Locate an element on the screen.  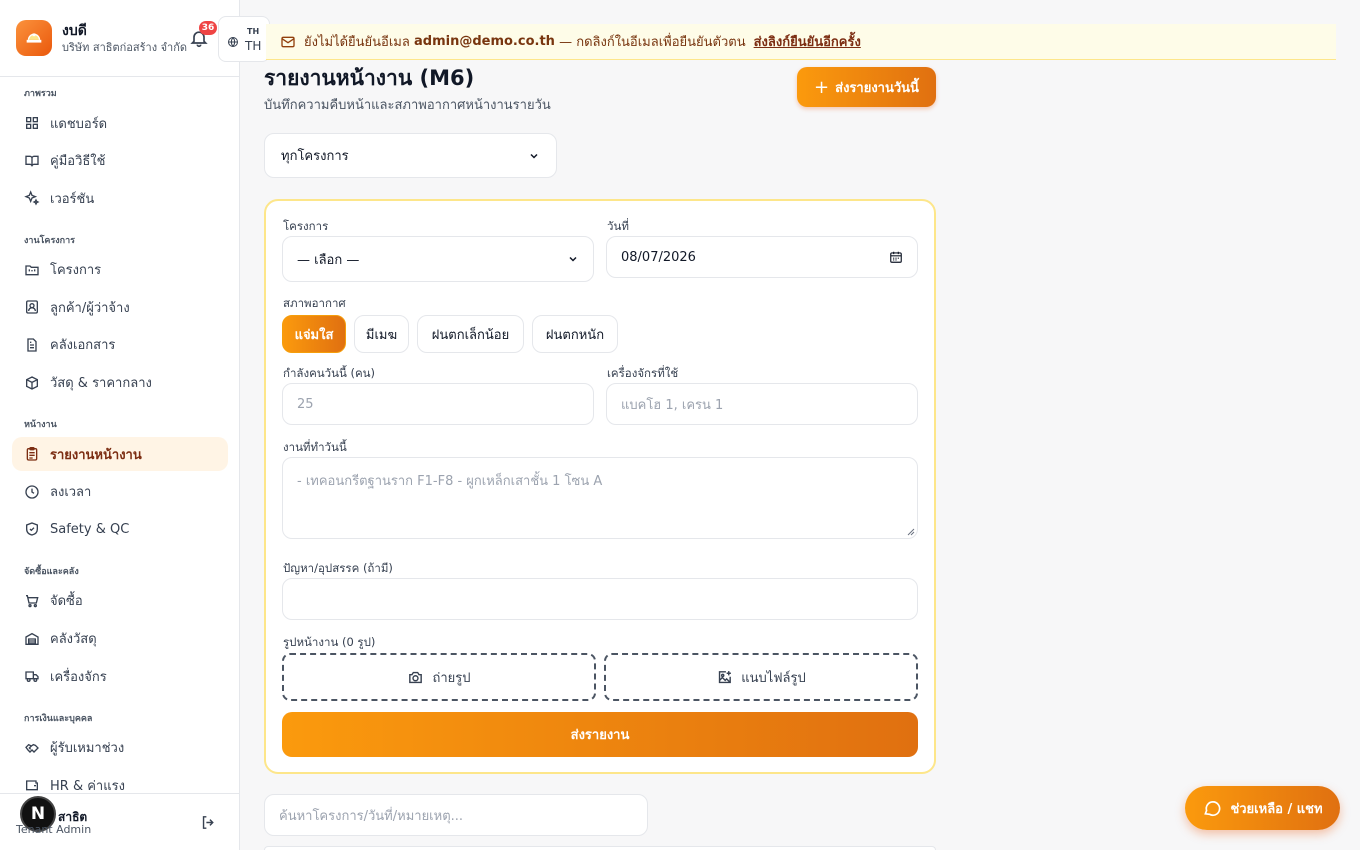
resize-handle-icon is located at coordinates (911, 532).